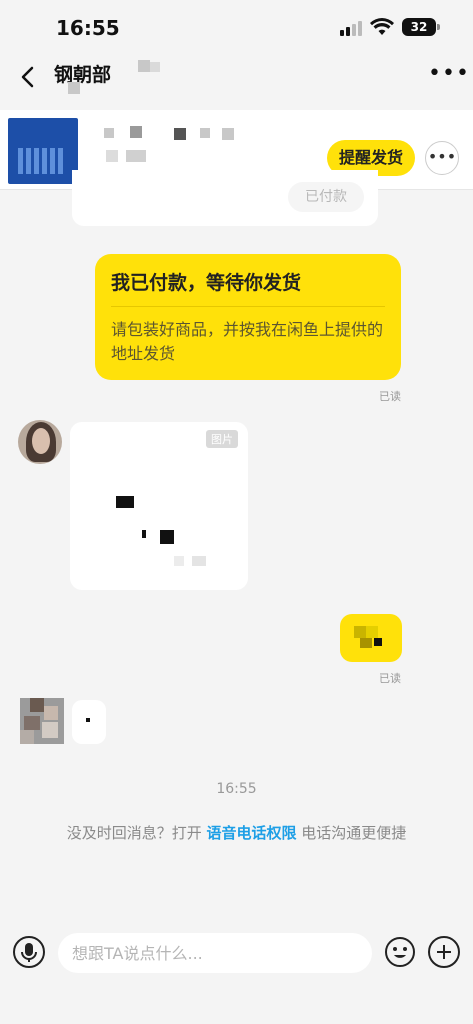 This screenshot has height=1024, width=473. I want to click on paid-status-badge: 已付款, so click(326, 197).